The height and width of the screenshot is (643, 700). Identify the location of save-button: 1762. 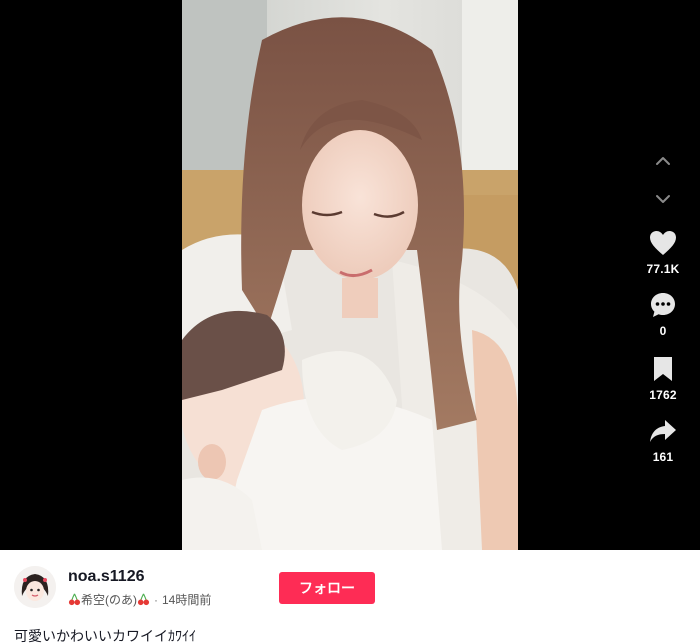
(663, 377).